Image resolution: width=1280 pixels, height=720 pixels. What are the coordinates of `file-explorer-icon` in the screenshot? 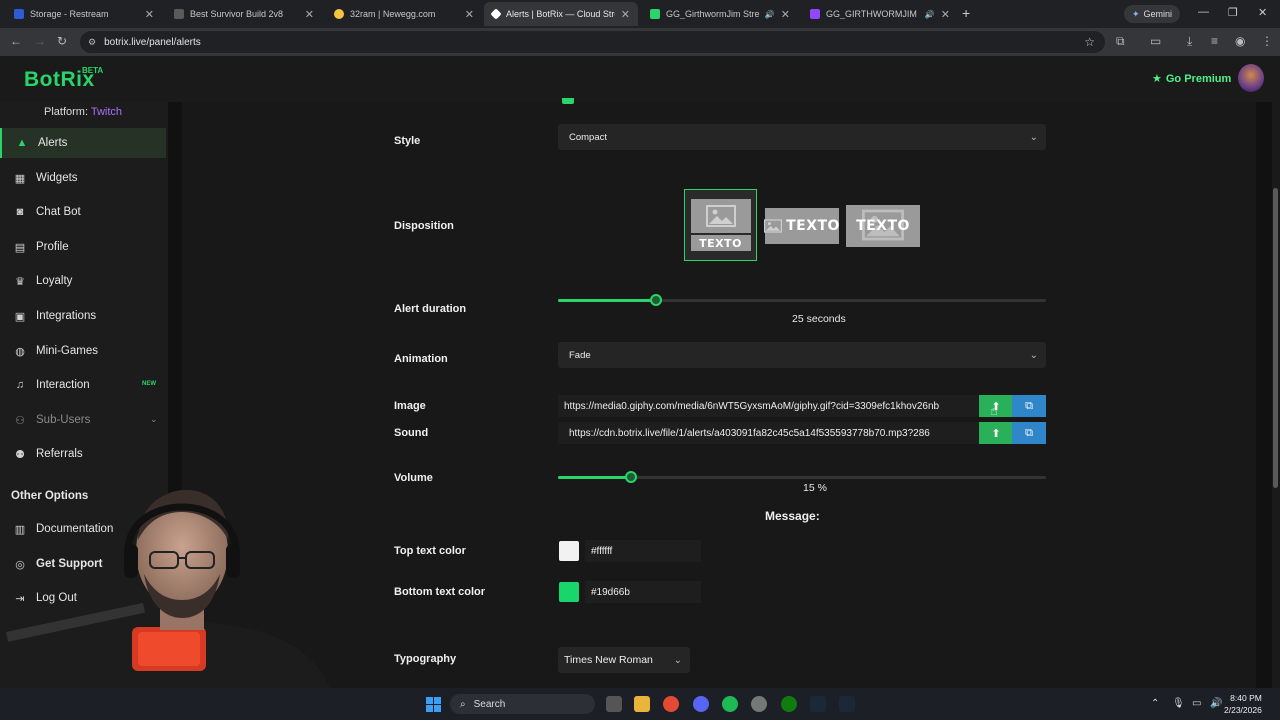 It's located at (642, 704).